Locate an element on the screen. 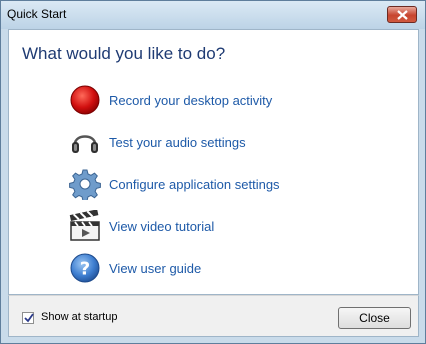  page-title: What would you like to do? is located at coordinates (124, 53).